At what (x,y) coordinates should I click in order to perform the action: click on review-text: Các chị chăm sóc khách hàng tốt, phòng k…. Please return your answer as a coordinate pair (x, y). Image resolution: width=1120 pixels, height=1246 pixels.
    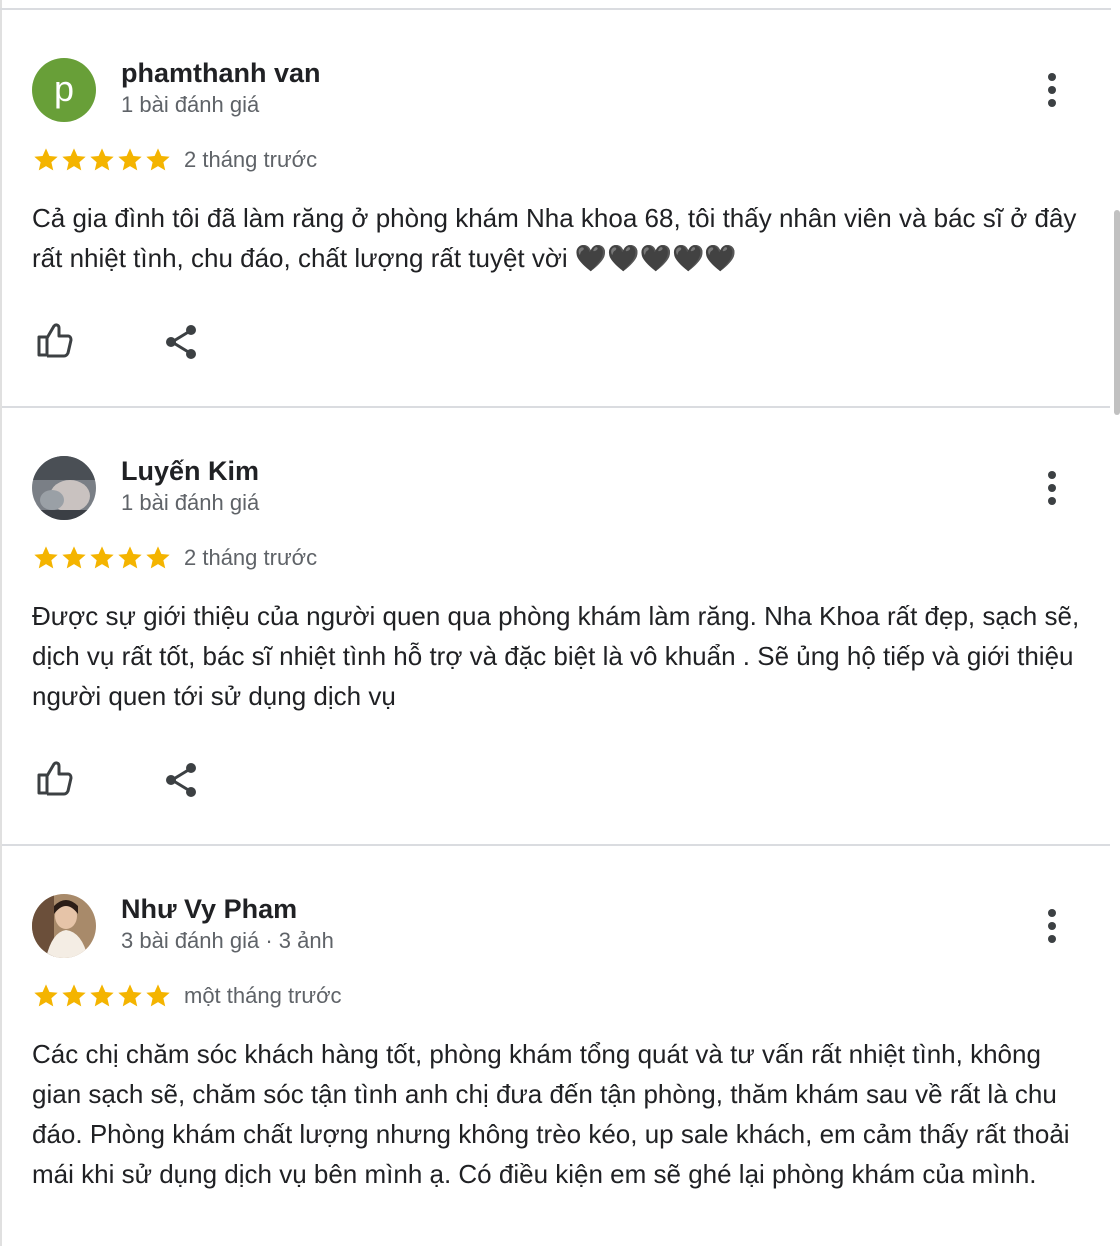
    Looking at the image, I should click on (551, 1114).